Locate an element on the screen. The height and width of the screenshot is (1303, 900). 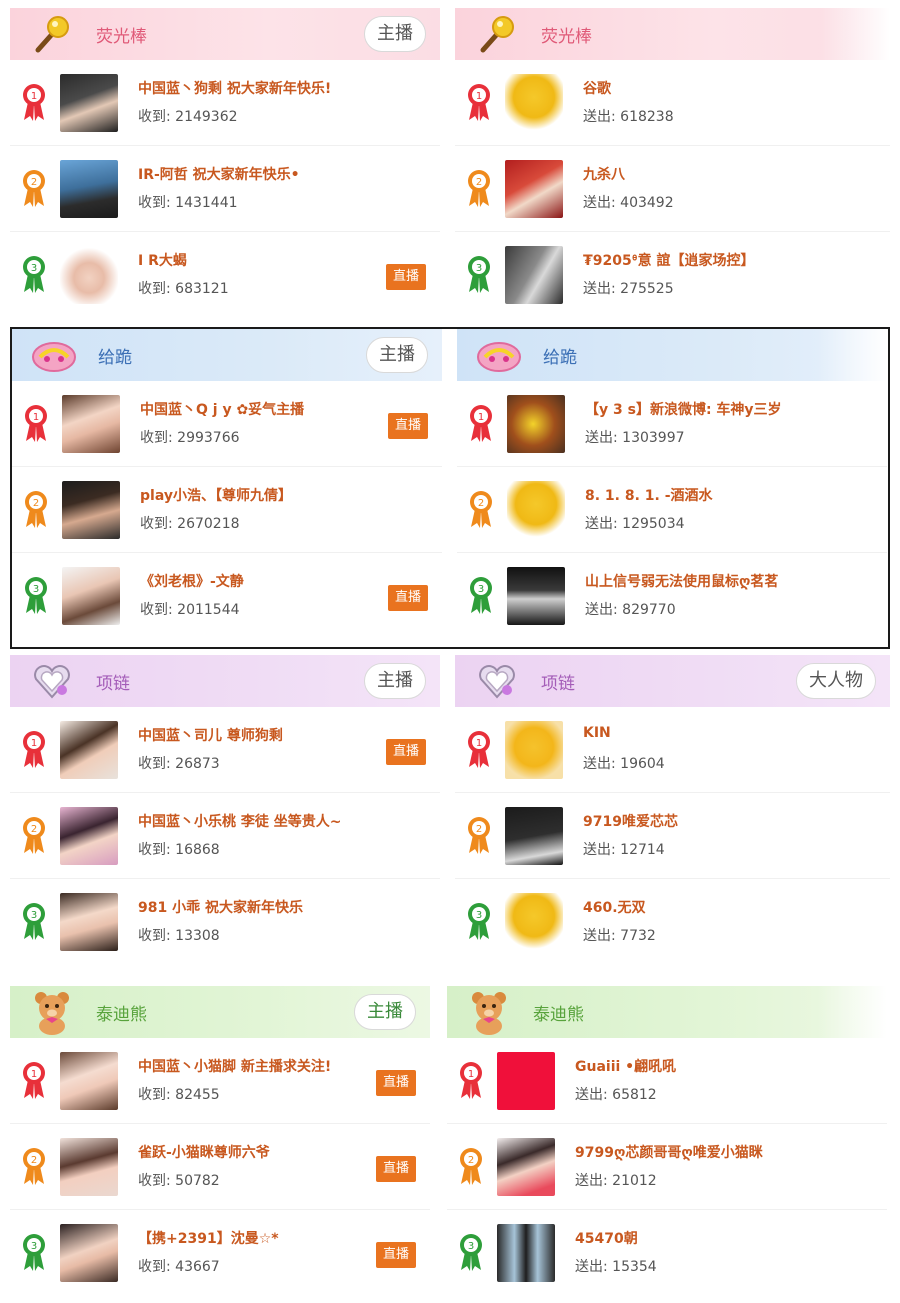
user-name: 9719唯爱芯芯 is located at coordinates (630, 821).